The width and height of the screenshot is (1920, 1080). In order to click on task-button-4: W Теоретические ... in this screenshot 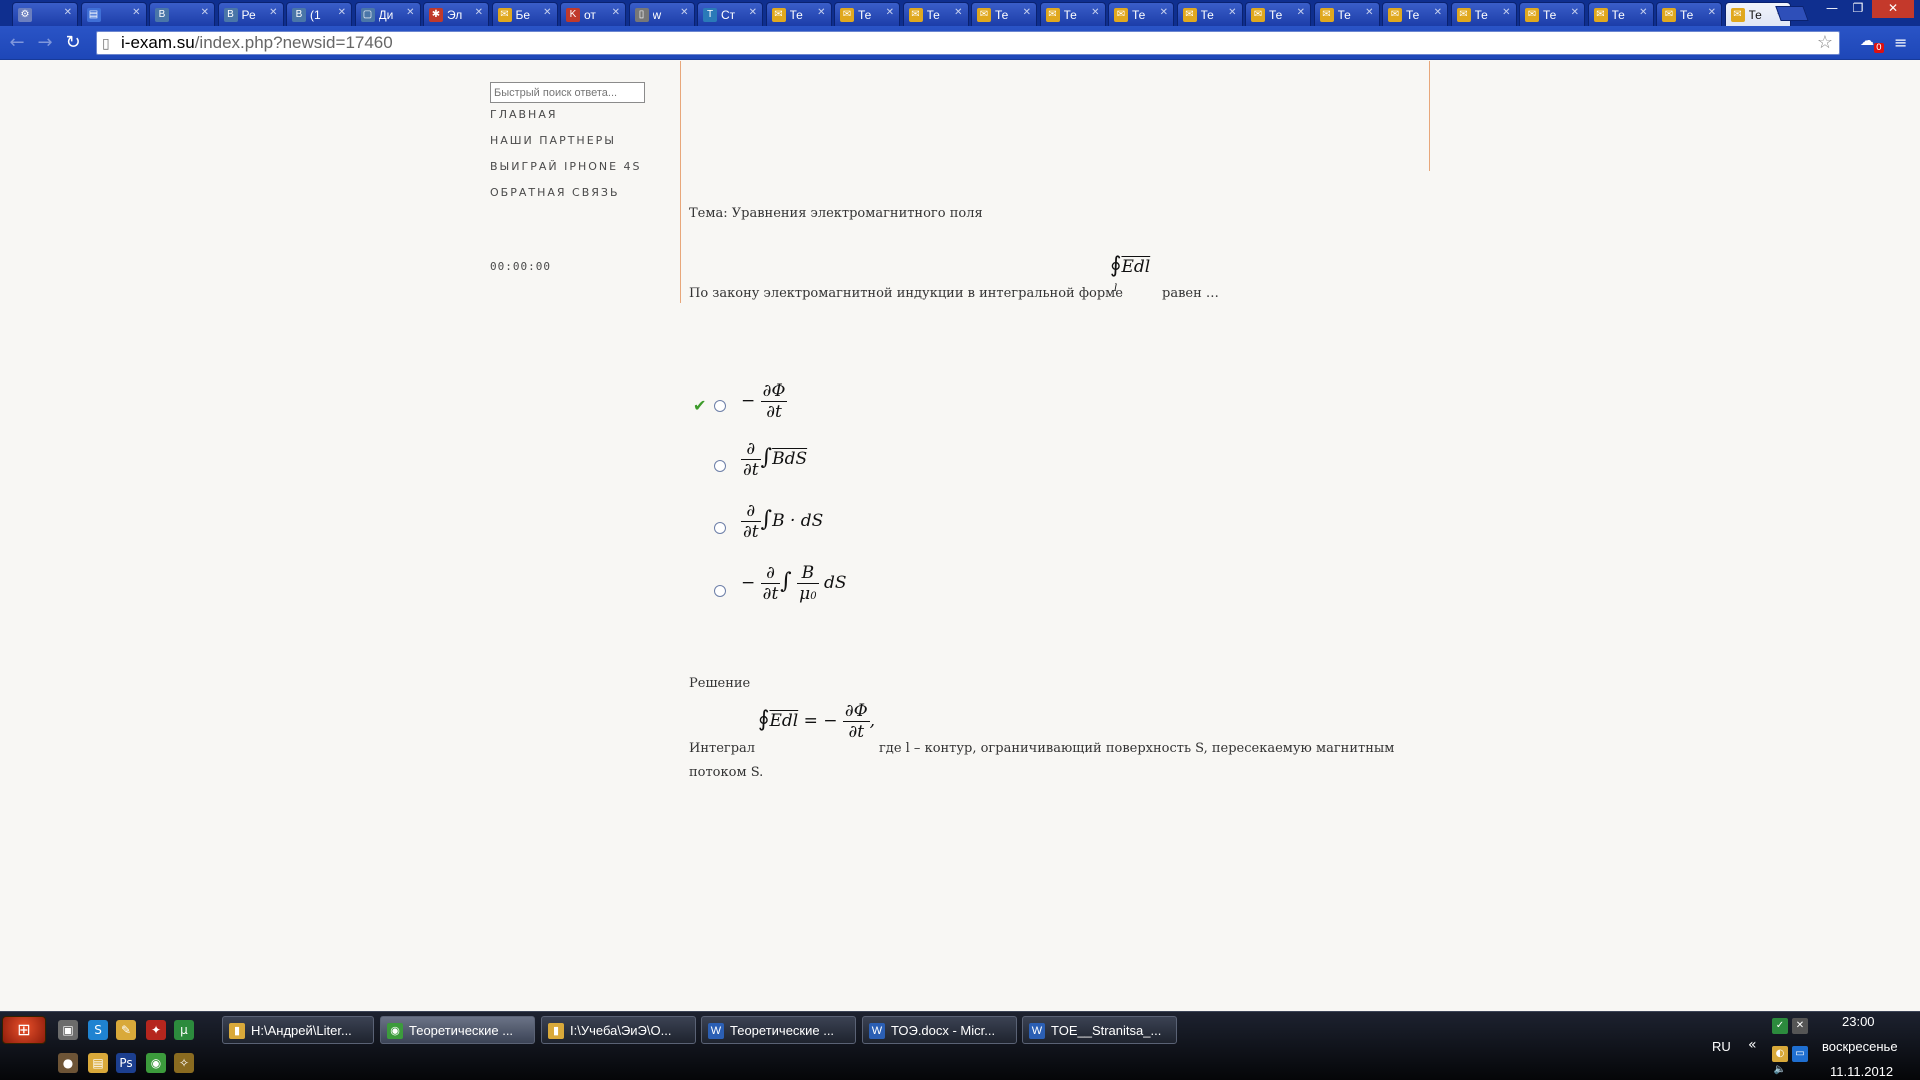, I will do `click(778, 1030)`.